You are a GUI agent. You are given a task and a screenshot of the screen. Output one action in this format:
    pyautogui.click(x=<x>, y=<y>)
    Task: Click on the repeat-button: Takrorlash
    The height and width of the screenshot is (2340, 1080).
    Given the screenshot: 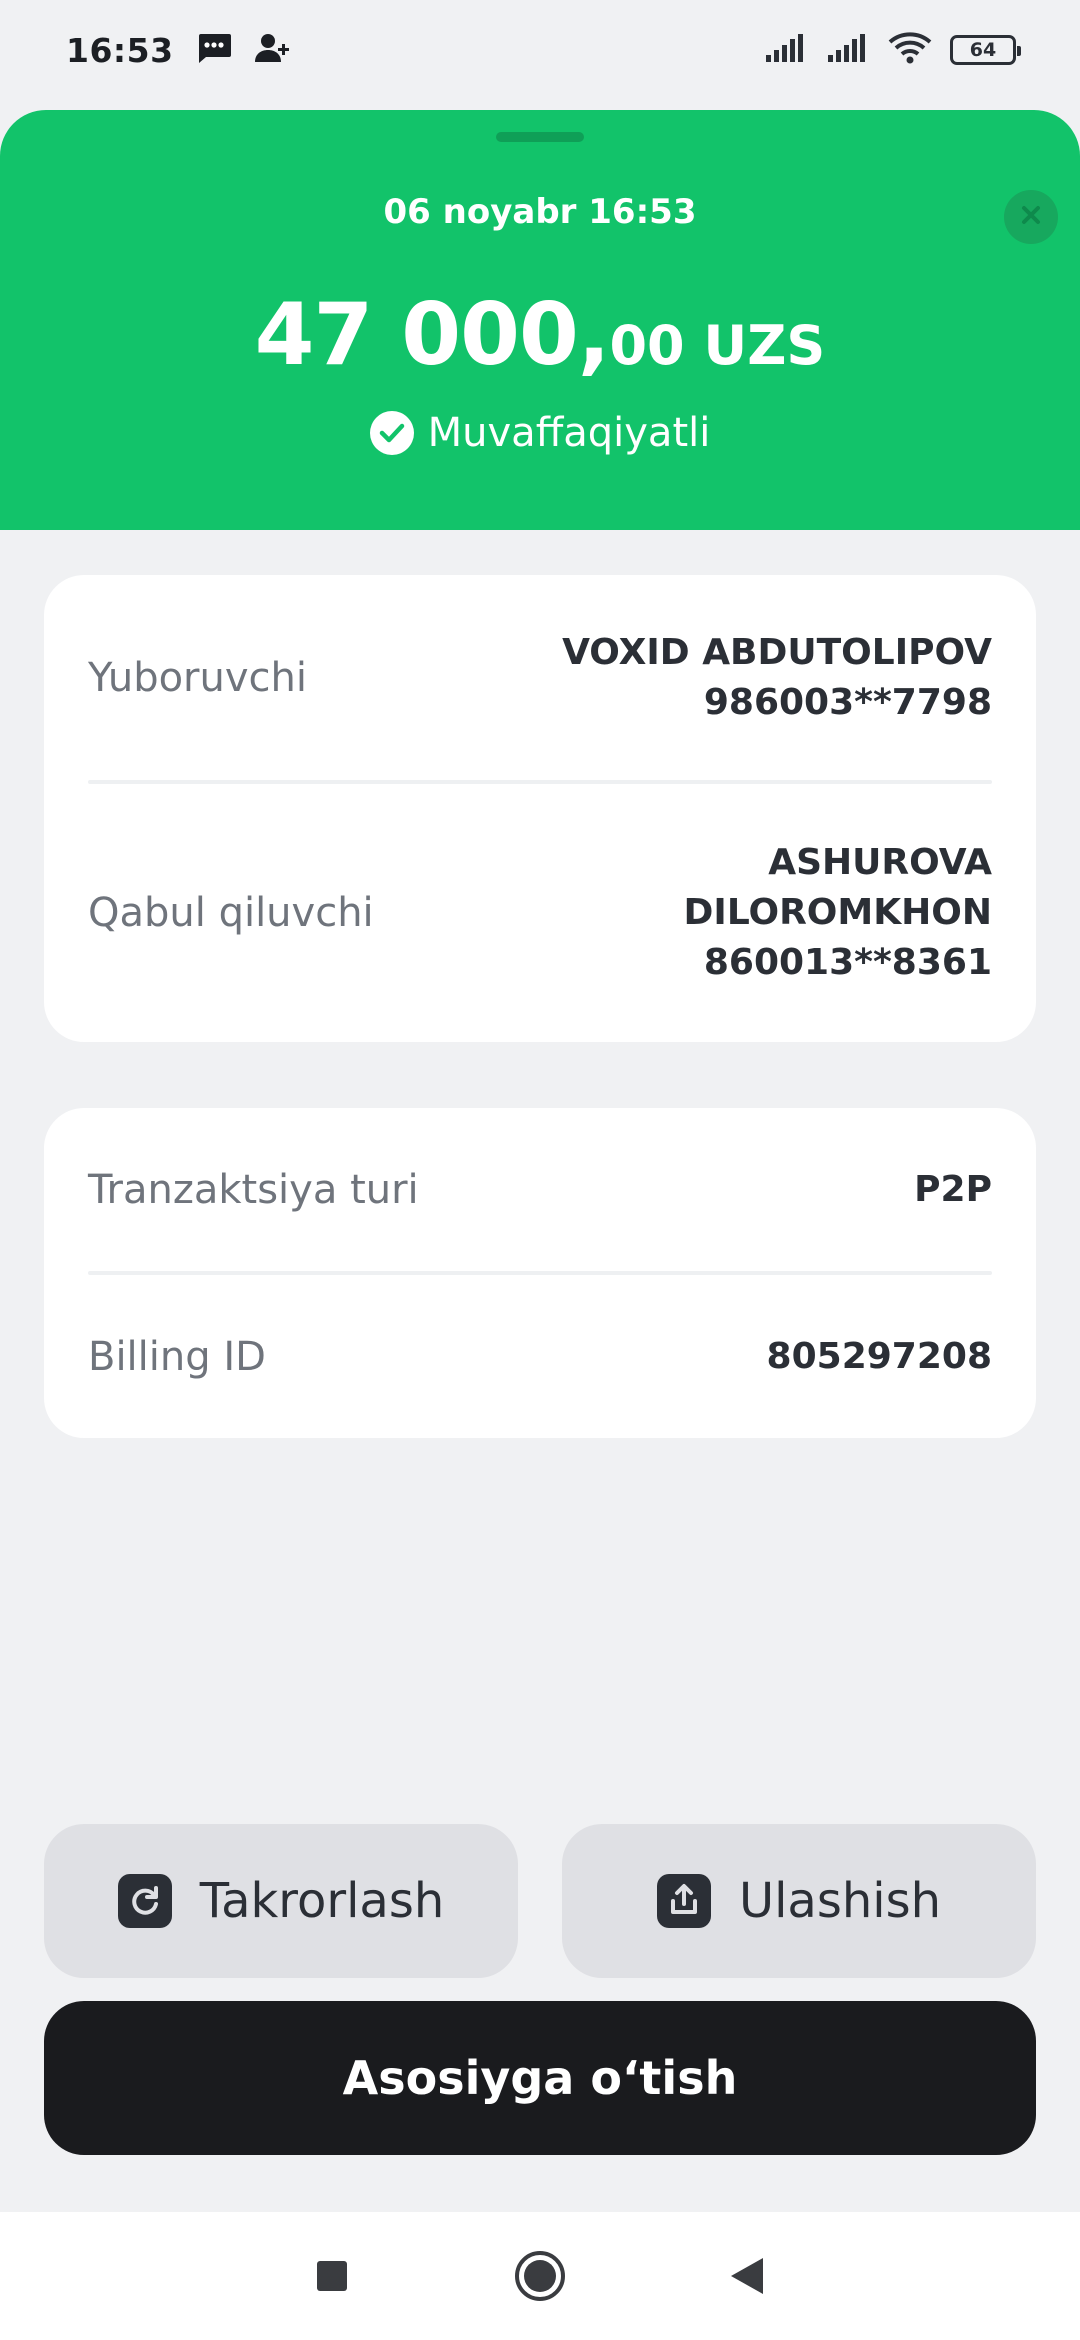 What is the action you would take?
    pyautogui.click(x=281, y=1901)
    